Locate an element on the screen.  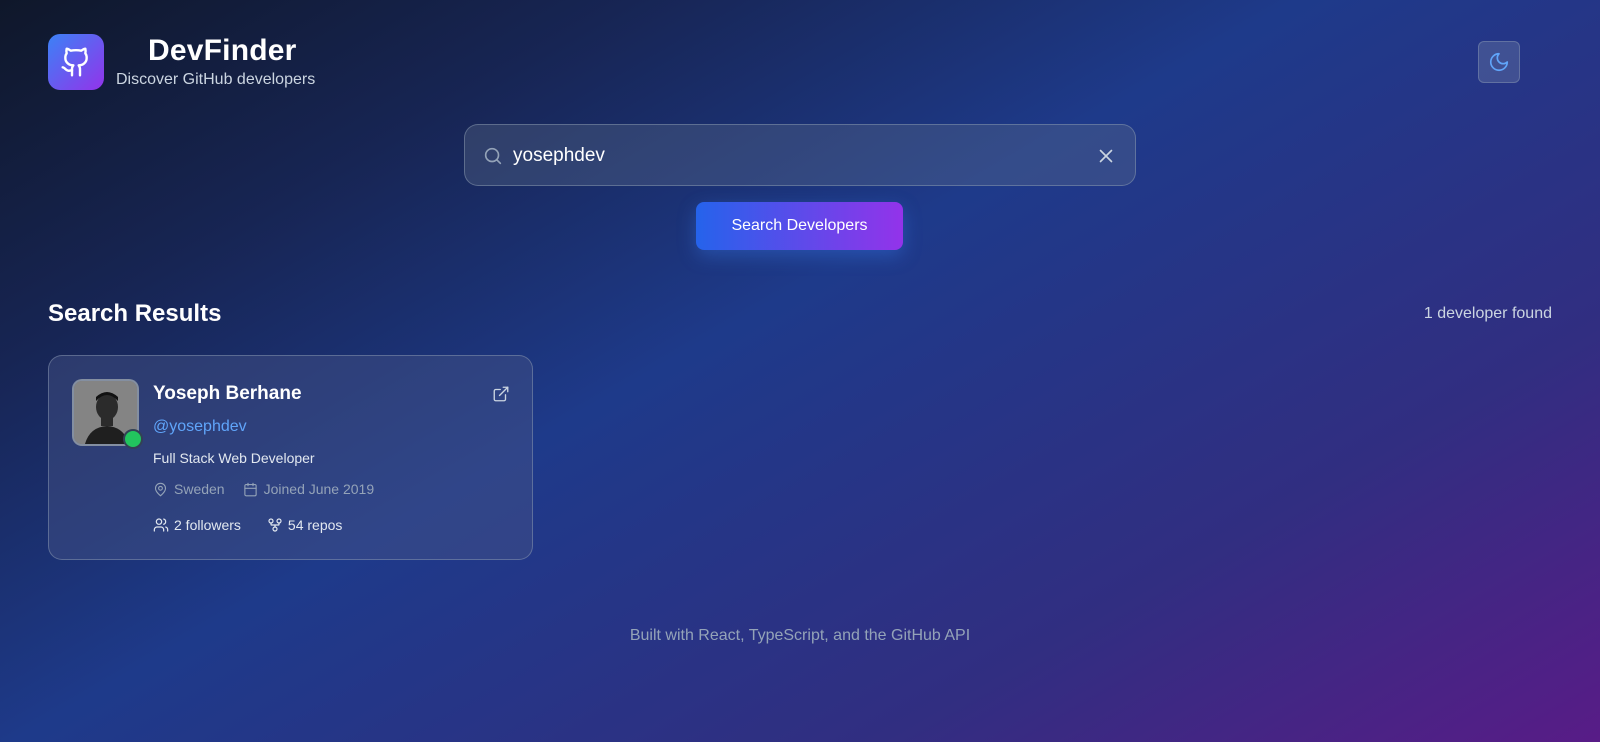
app-header: DevFinder Discover GitHub developers is located at coordinates (784, 62).